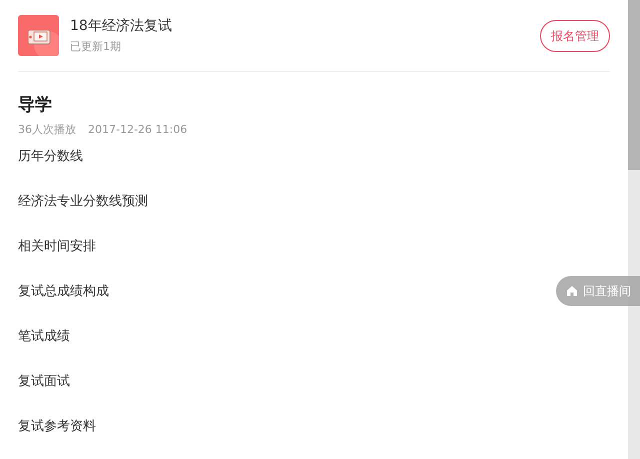 The height and width of the screenshot is (459, 640). What do you see at coordinates (96, 47) in the screenshot?
I see `update-count: 已更新1期` at bounding box center [96, 47].